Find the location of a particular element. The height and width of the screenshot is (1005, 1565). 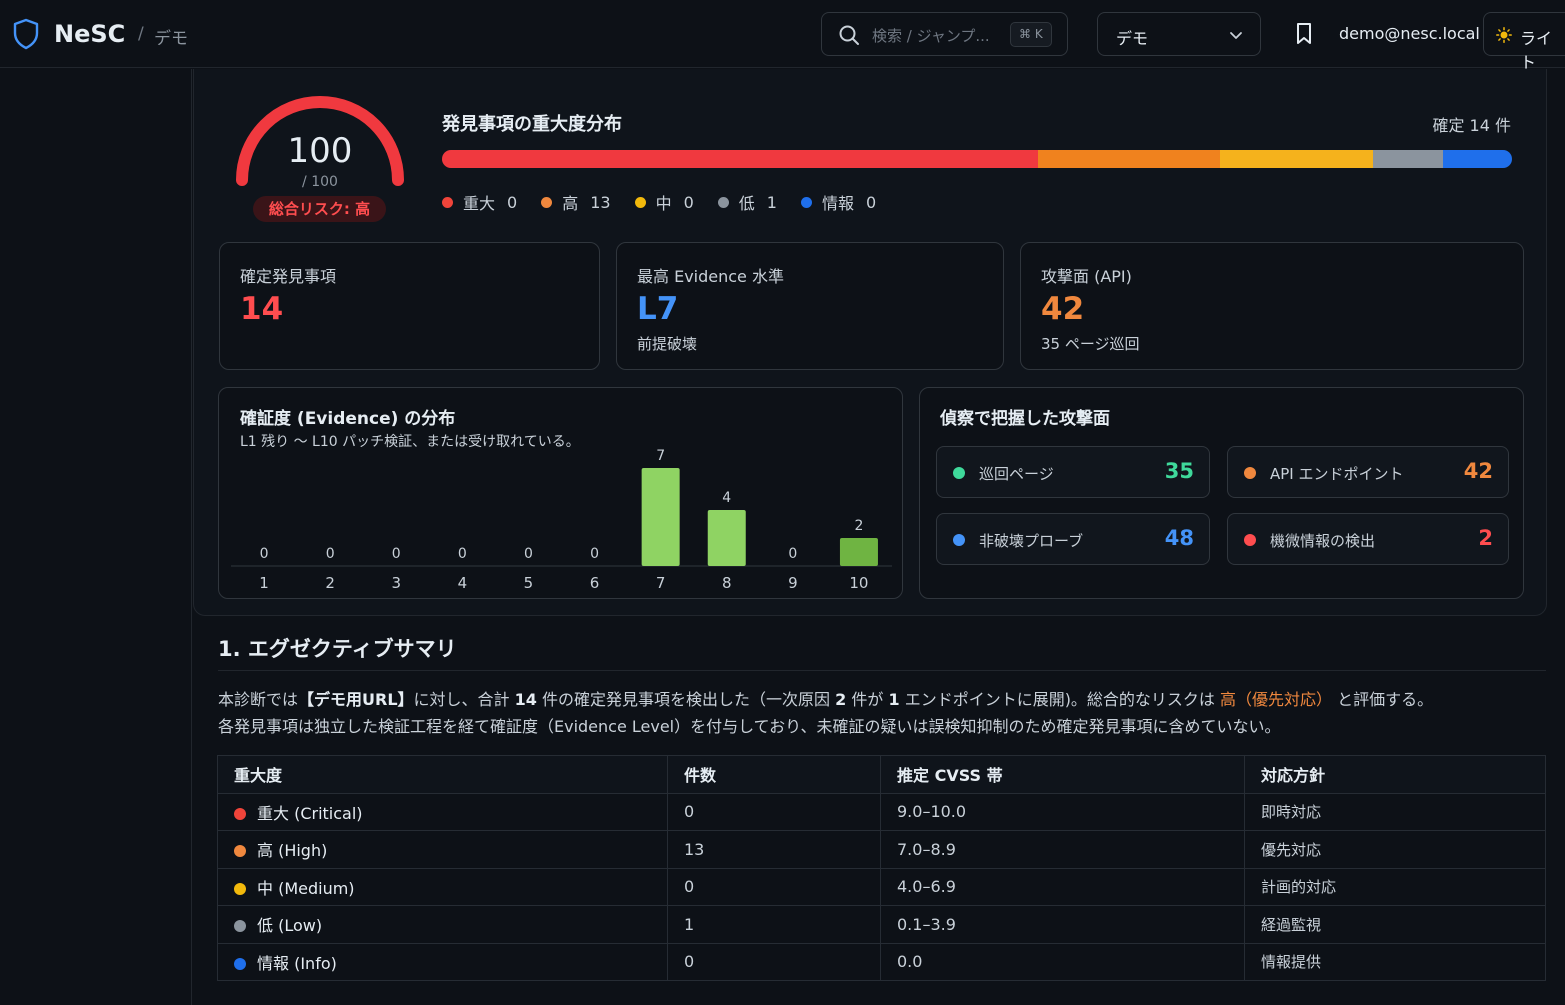

legend-item-medium: 中0 is located at coordinates (664, 202).